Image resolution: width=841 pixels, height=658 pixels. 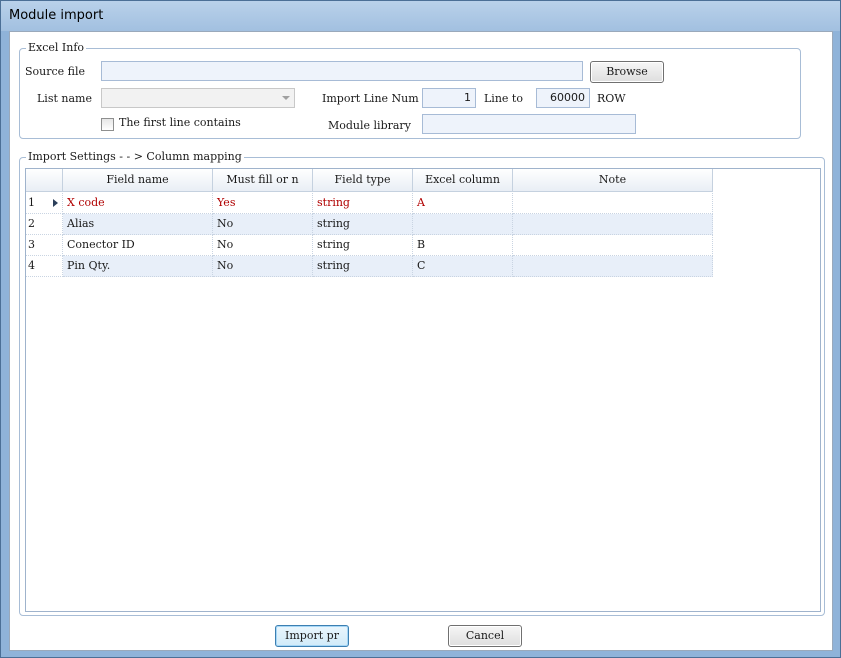 I want to click on row-number: 3, so click(x=44, y=245).